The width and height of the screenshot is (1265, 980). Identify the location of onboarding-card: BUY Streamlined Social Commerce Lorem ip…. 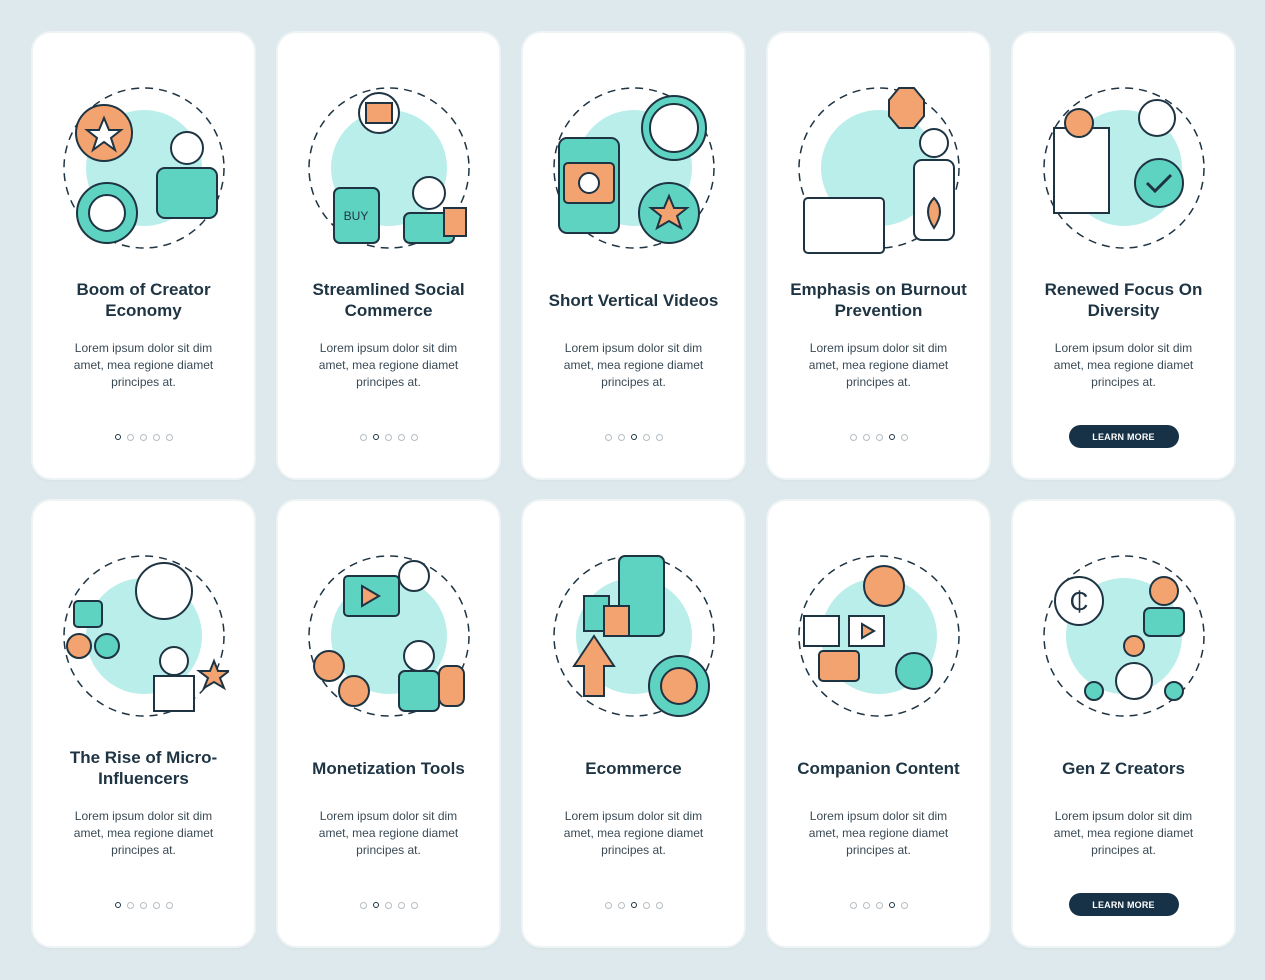
(388, 255).